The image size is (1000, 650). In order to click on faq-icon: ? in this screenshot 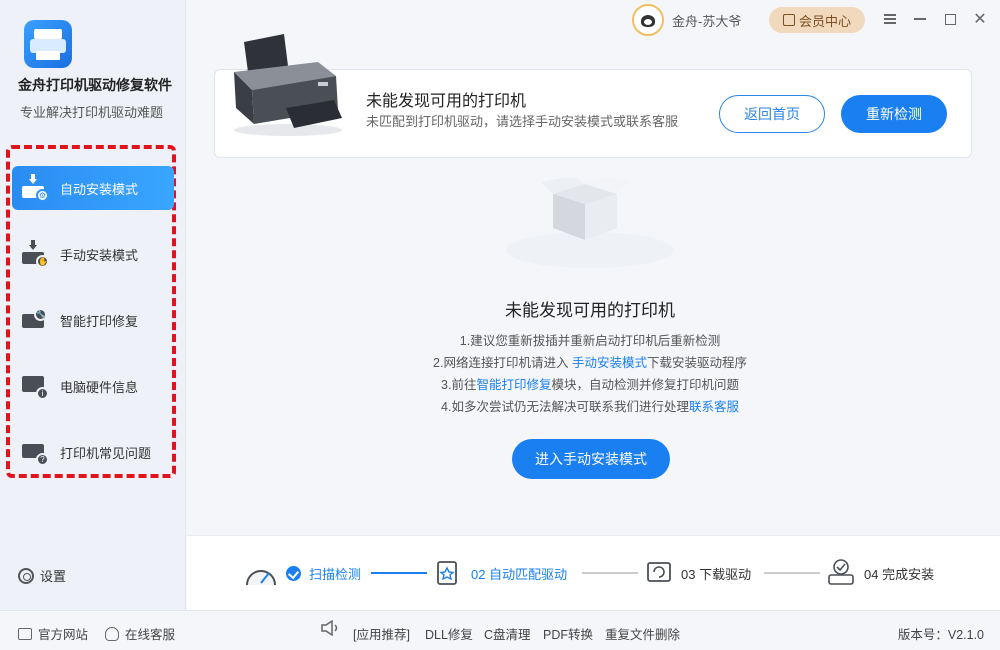, I will do `click(35, 452)`.